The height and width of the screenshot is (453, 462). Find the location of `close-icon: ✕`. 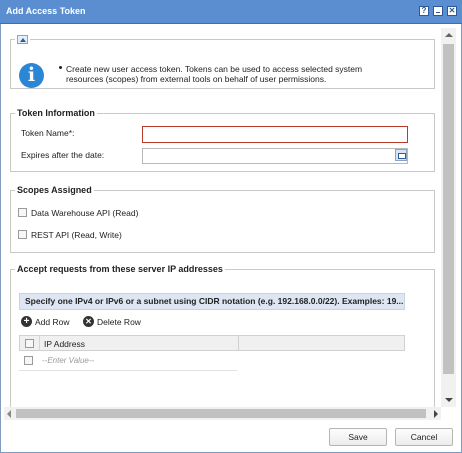

close-icon: ✕ is located at coordinates (452, 11).